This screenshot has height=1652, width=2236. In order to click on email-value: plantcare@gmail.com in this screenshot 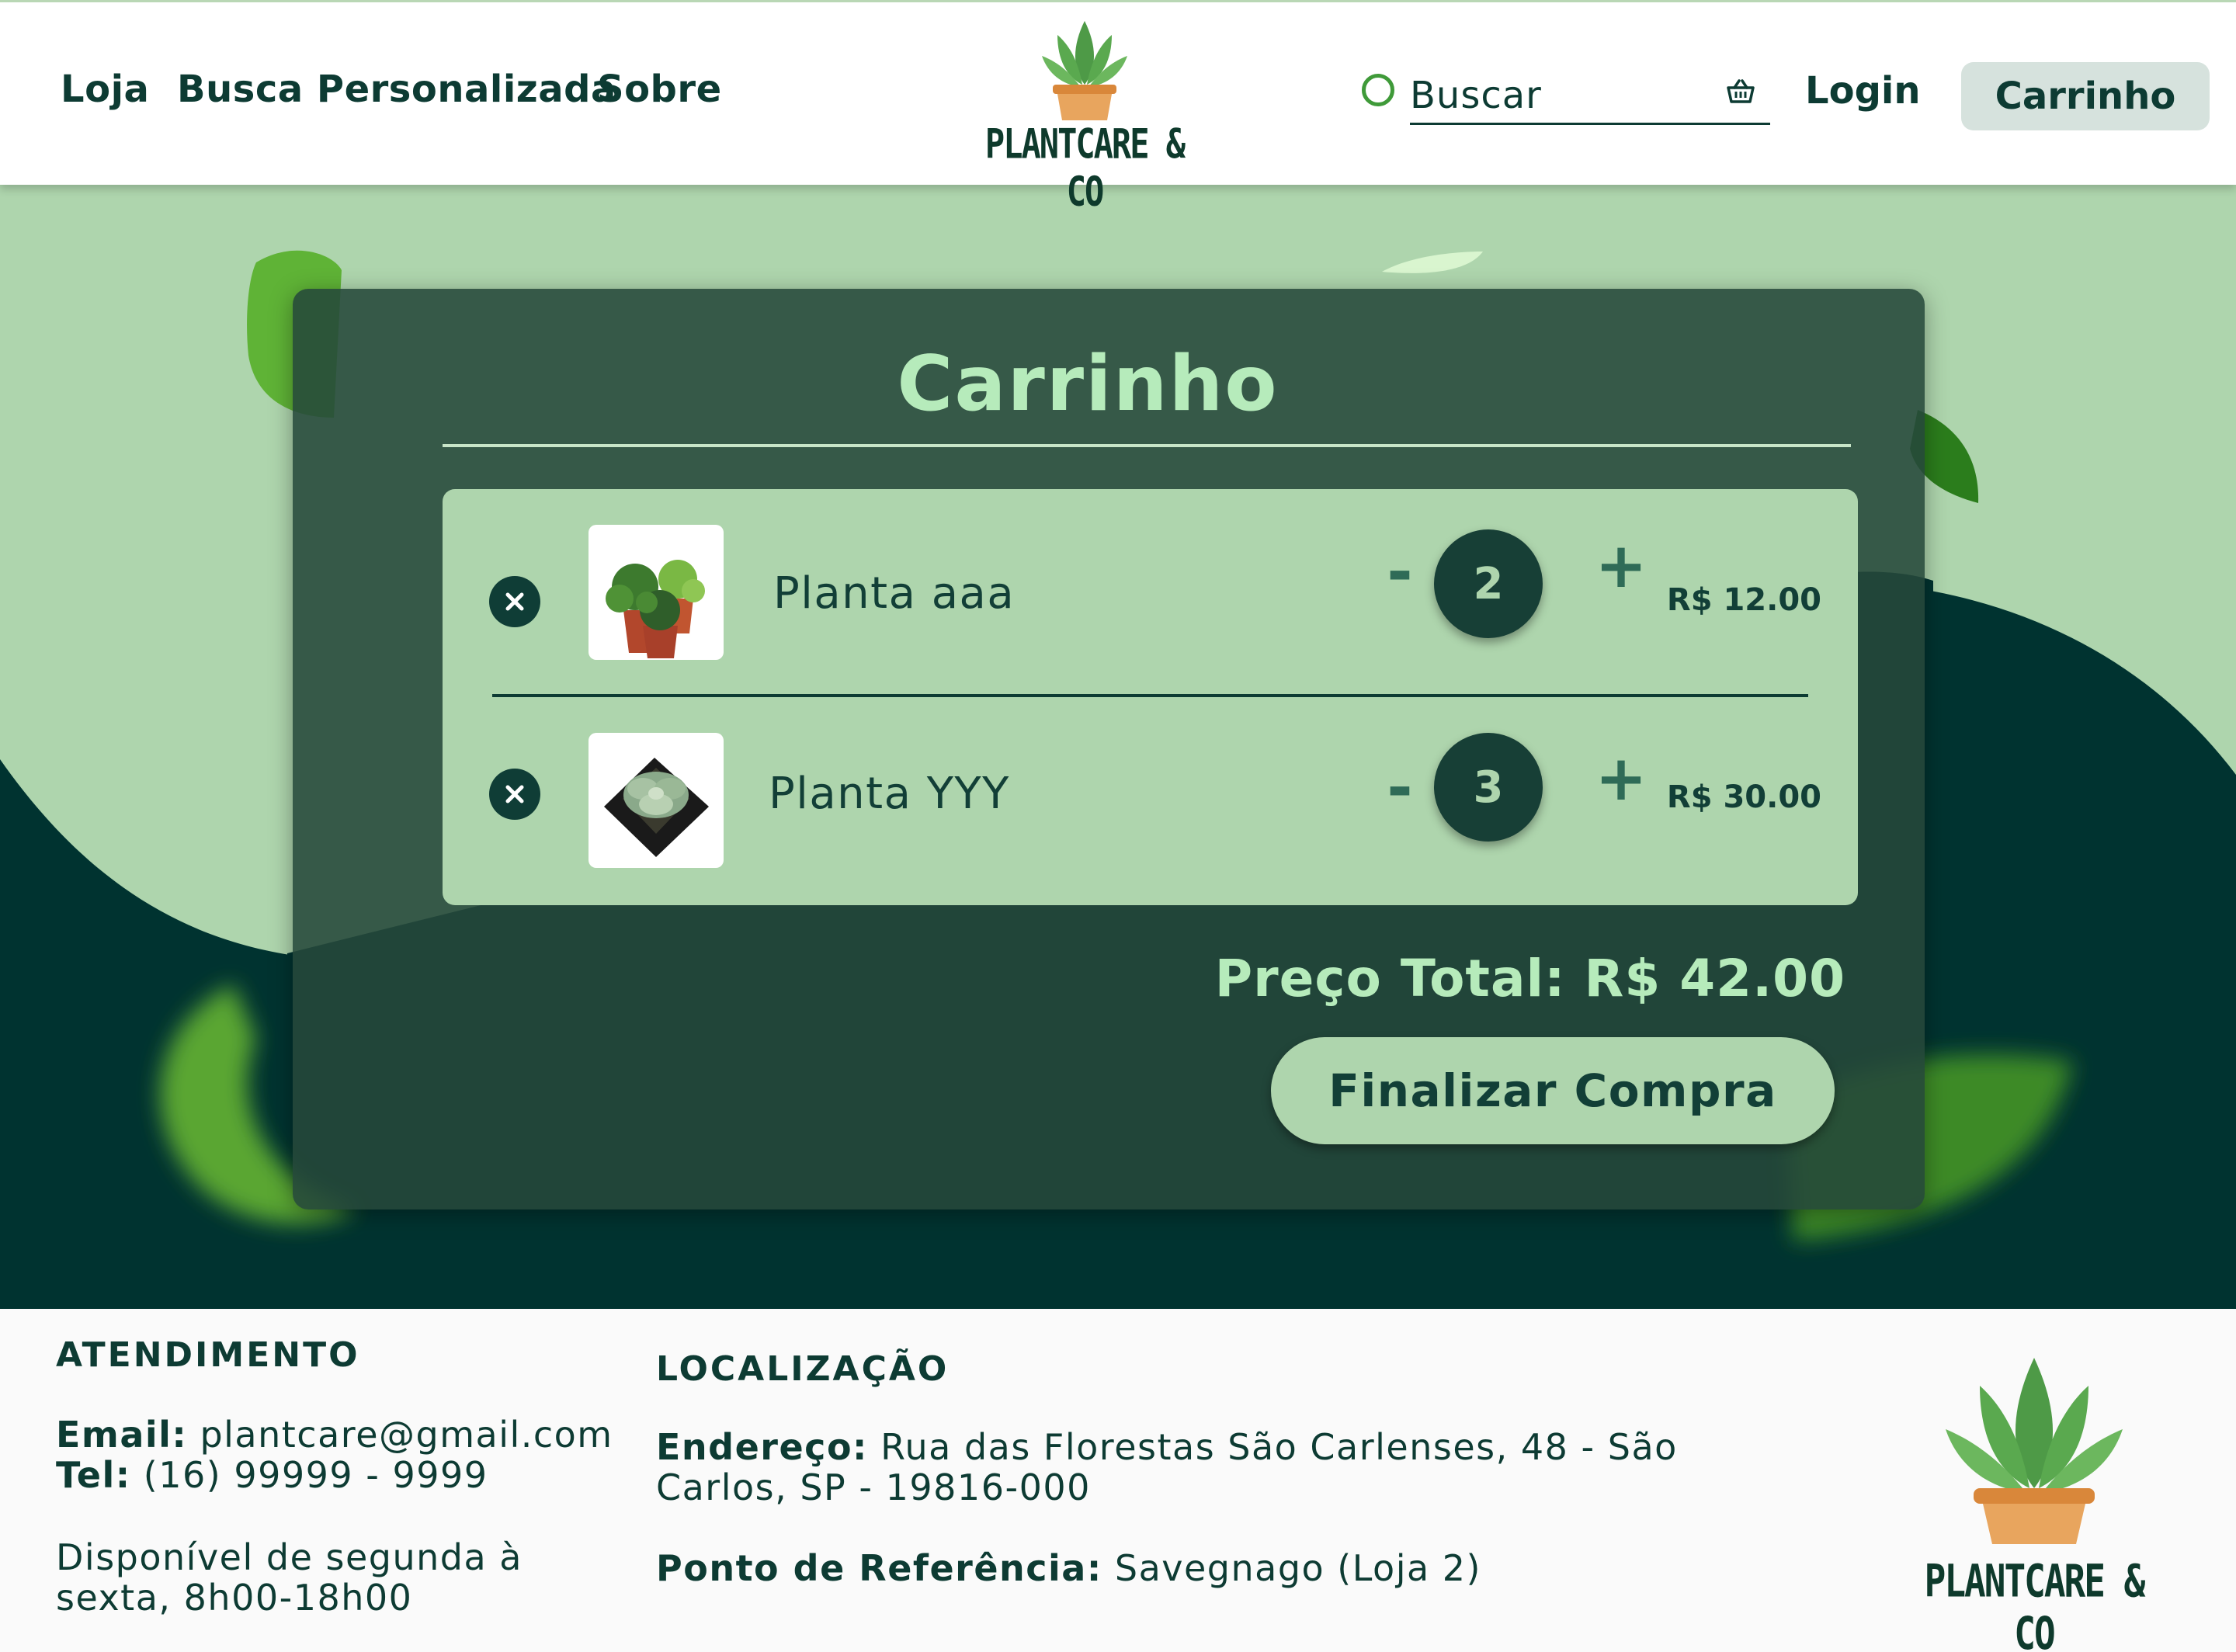, I will do `click(406, 1435)`.